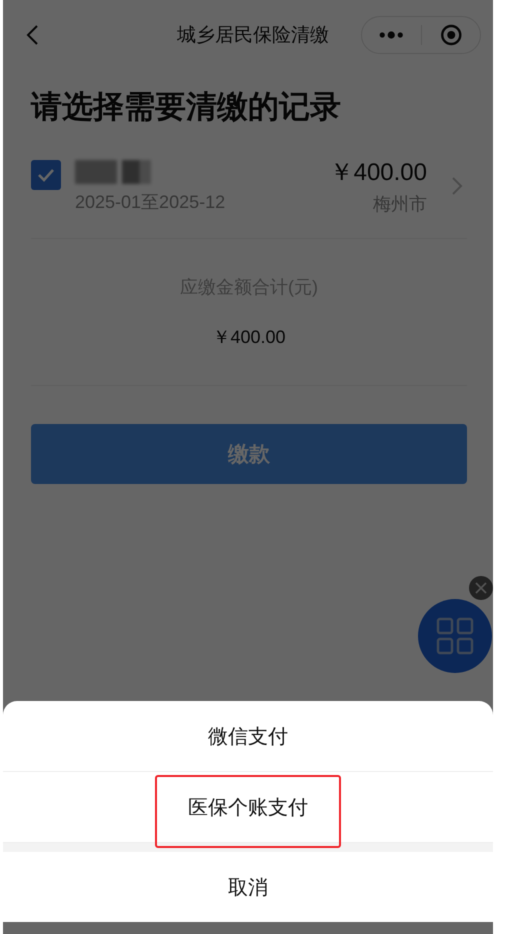 This screenshot has width=505, height=934. I want to click on back-icon, so click(32, 35).